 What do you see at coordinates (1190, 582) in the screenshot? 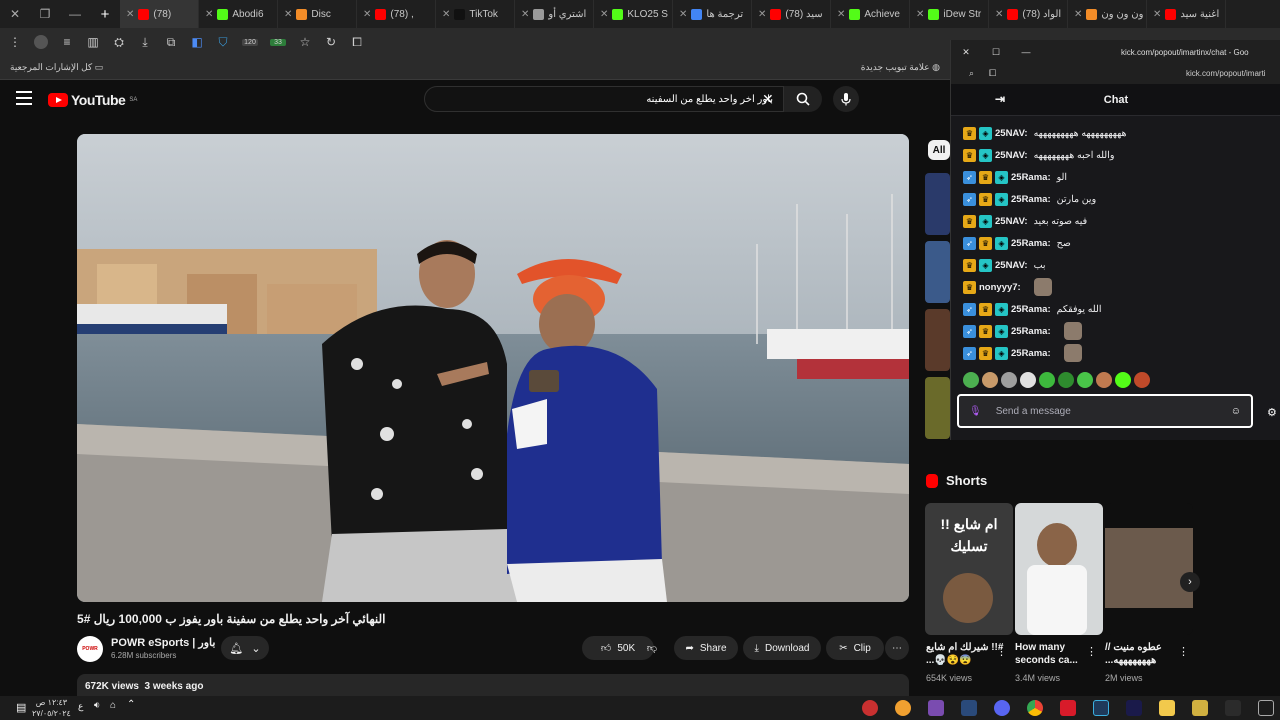
I see `chevron-right-icon: ›` at bounding box center [1190, 582].